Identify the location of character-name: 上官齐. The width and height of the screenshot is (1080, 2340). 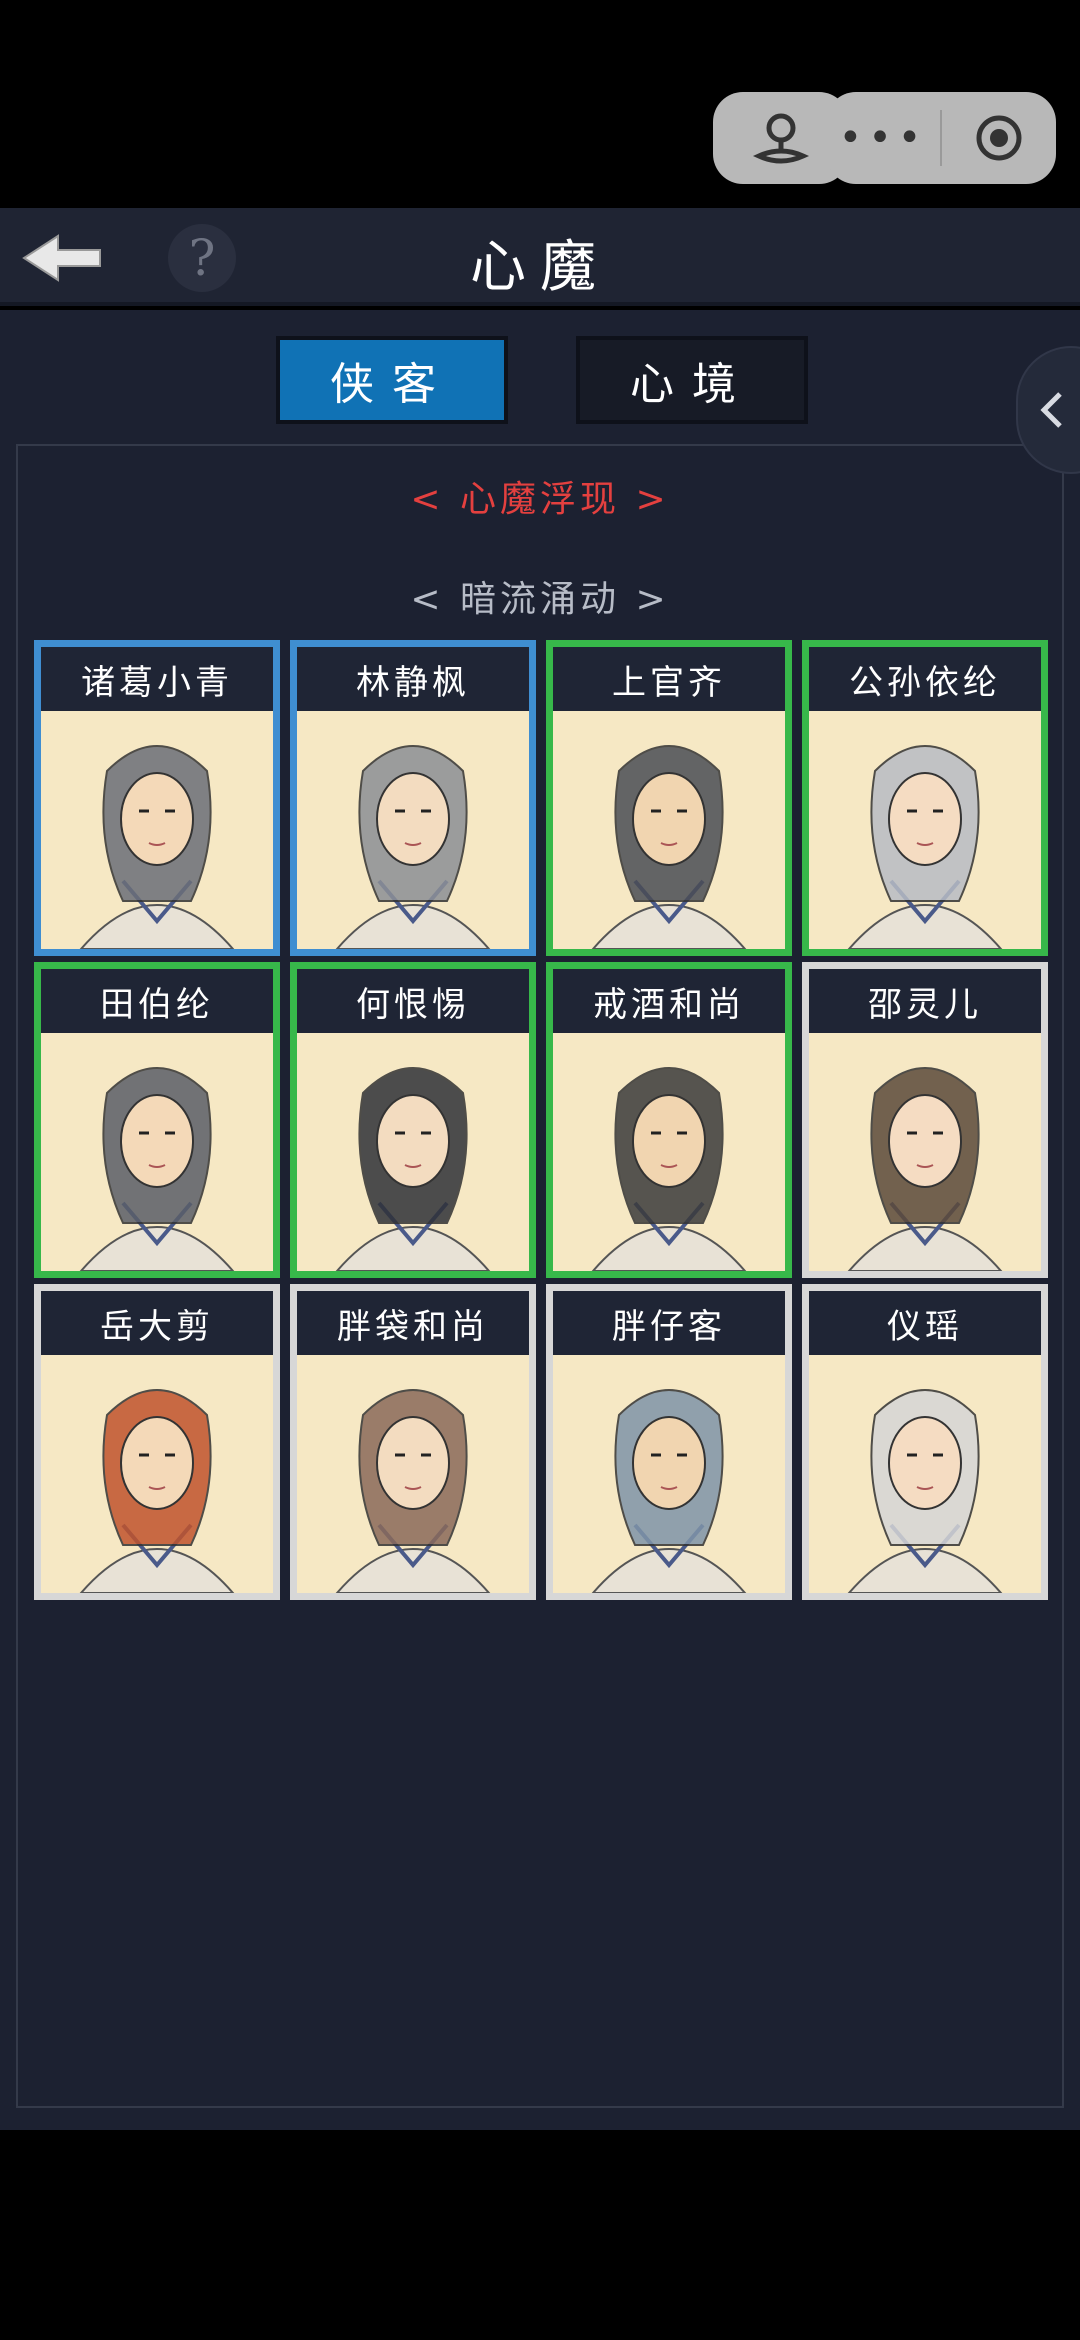
(669, 679).